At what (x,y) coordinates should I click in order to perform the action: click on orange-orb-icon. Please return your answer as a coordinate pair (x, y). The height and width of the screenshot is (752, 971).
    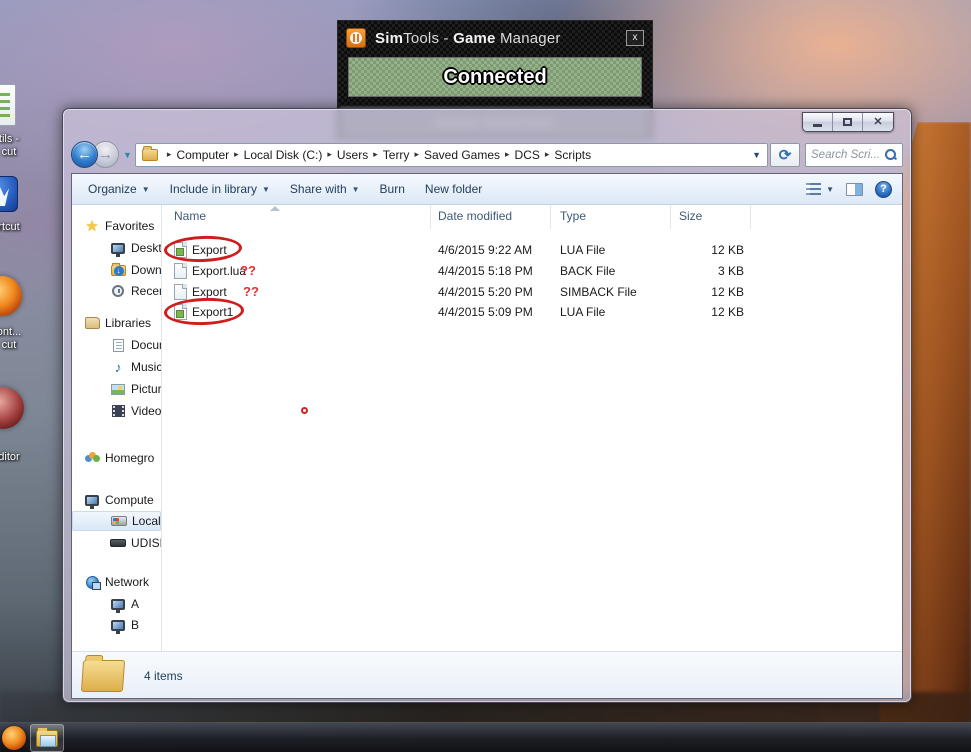
    Looking at the image, I should click on (11, 296).